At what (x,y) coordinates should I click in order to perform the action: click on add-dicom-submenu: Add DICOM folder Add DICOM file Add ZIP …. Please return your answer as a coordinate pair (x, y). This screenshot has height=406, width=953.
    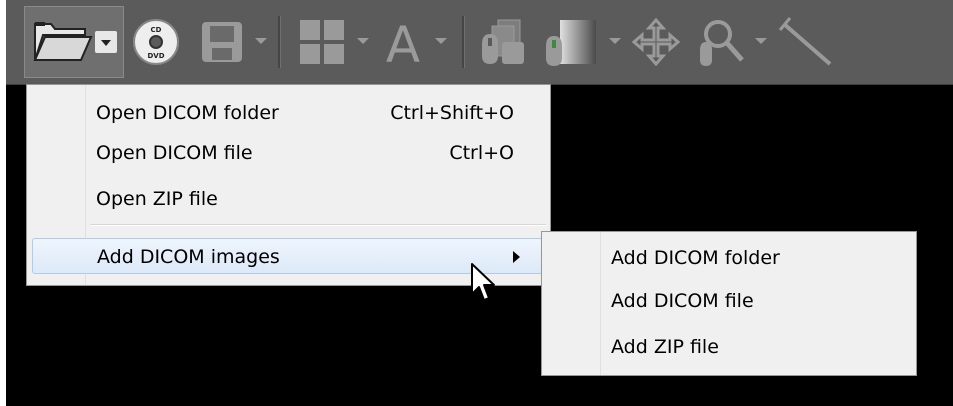
    Looking at the image, I should click on (729, 303).